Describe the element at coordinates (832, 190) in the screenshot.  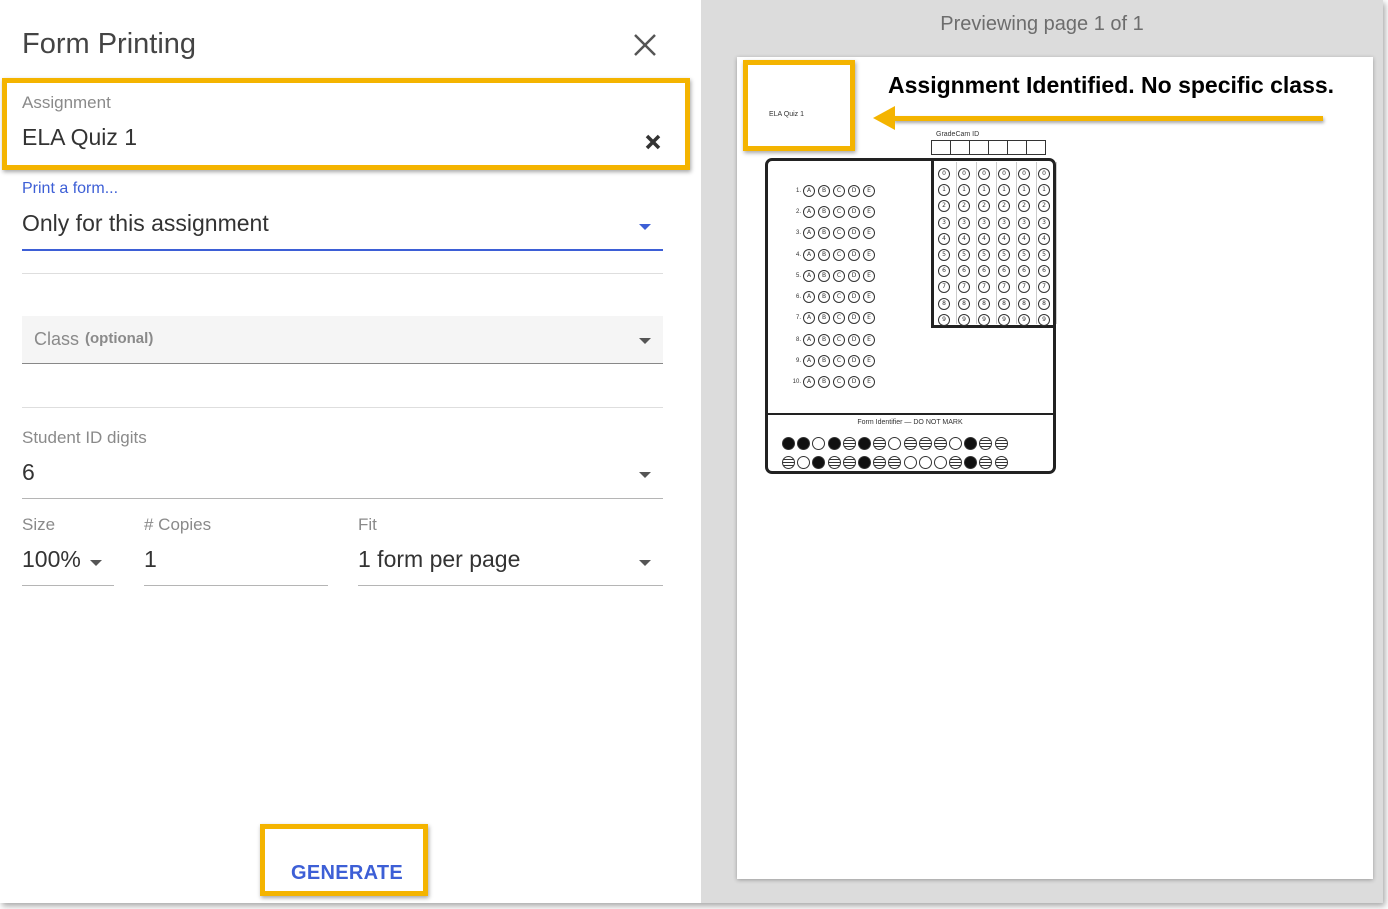
I see `question-row: 1. A B C D E` at that location.